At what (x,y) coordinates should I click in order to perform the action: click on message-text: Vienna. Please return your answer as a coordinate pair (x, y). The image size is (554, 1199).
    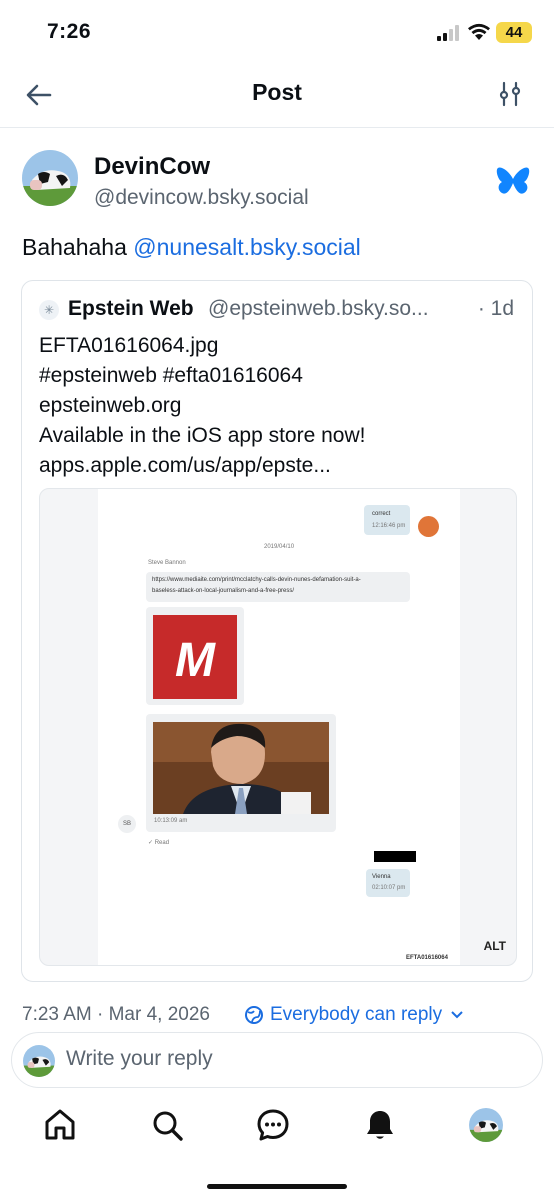
    Looking at the image, I should click on (381, 877).